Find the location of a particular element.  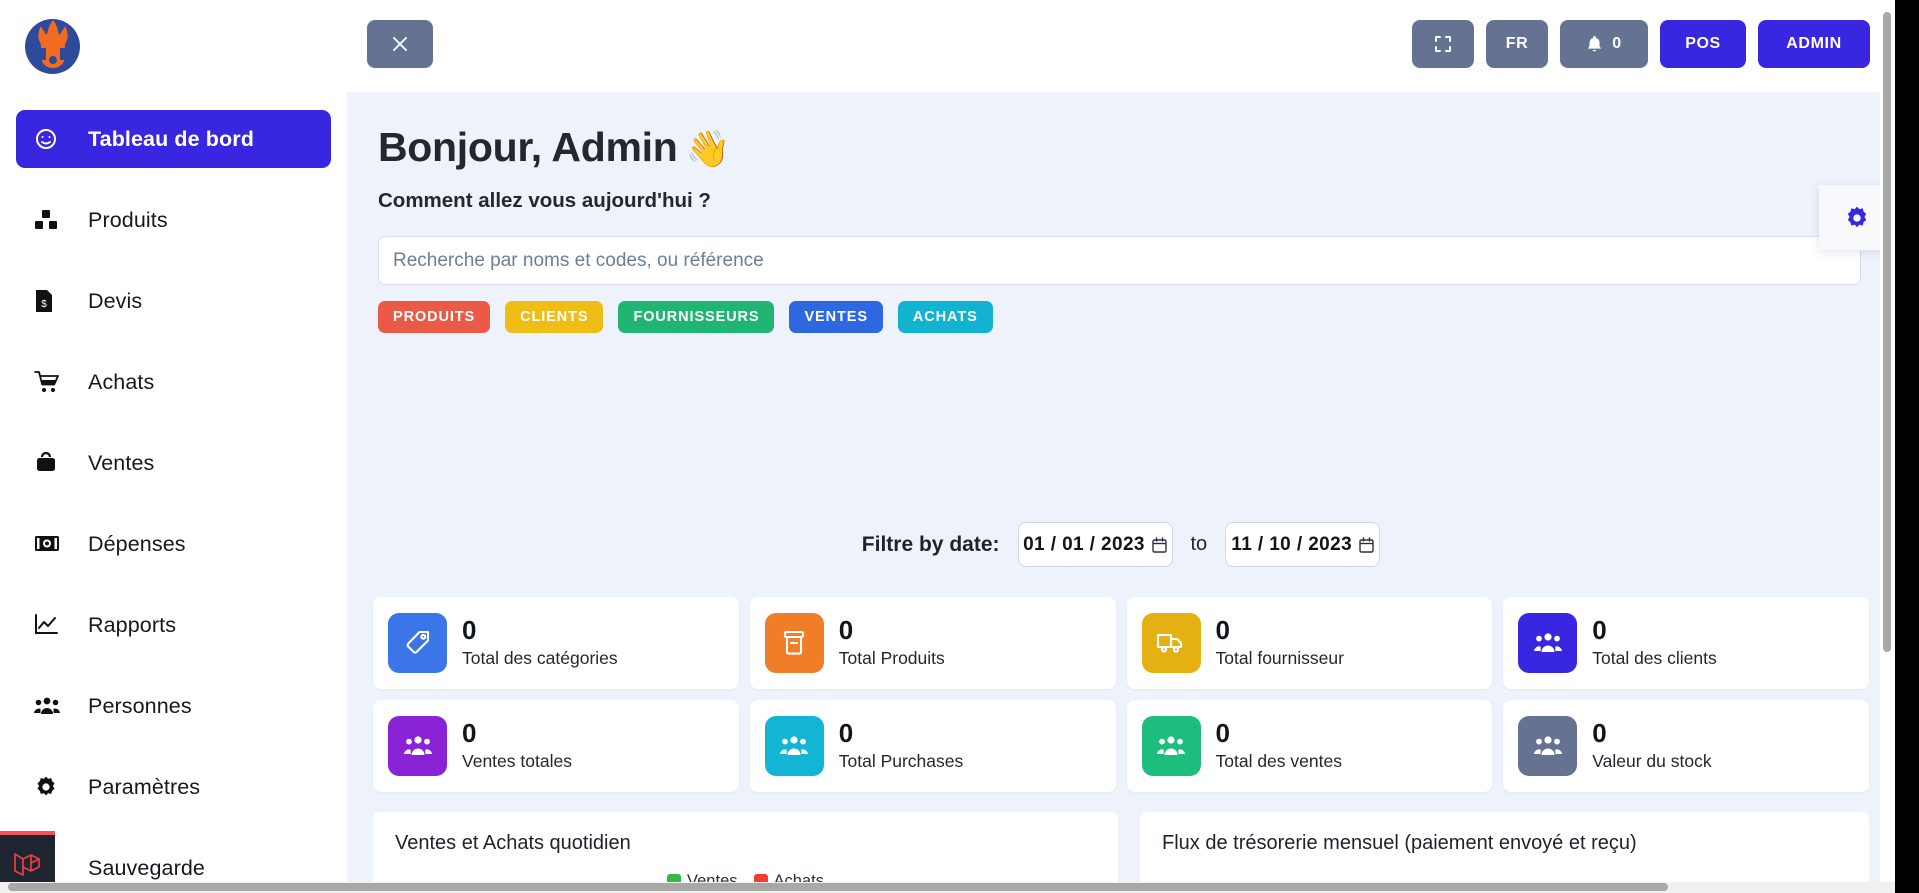

sidebar-item-label: Achats is located at coordinates (121, 381).